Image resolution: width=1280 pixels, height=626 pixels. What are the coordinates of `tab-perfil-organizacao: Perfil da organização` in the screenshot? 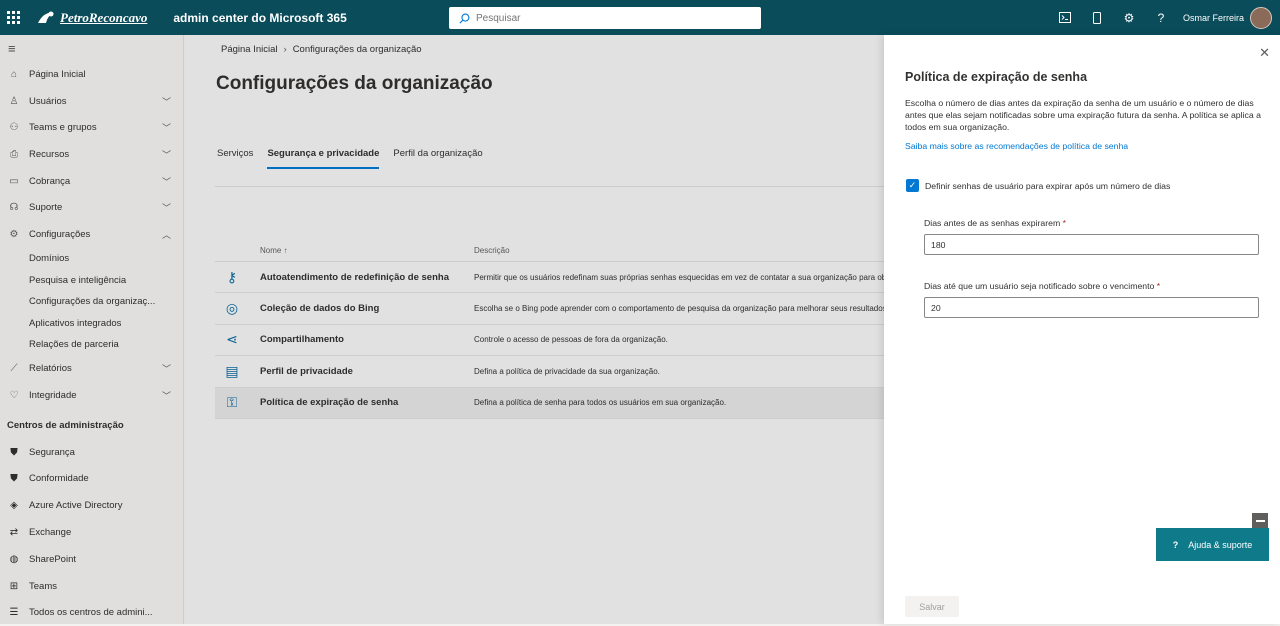 It's located at (437, 158).